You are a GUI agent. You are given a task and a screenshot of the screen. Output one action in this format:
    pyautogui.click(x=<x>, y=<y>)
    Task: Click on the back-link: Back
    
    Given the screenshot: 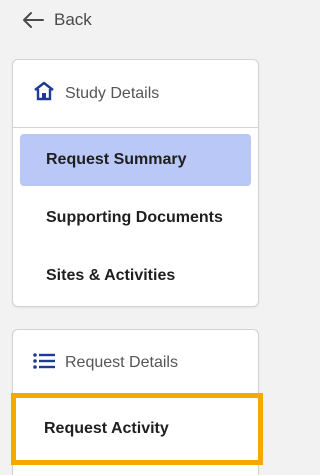 What is the action you would take?
    pyautogui.click(x=57, y=20)
    